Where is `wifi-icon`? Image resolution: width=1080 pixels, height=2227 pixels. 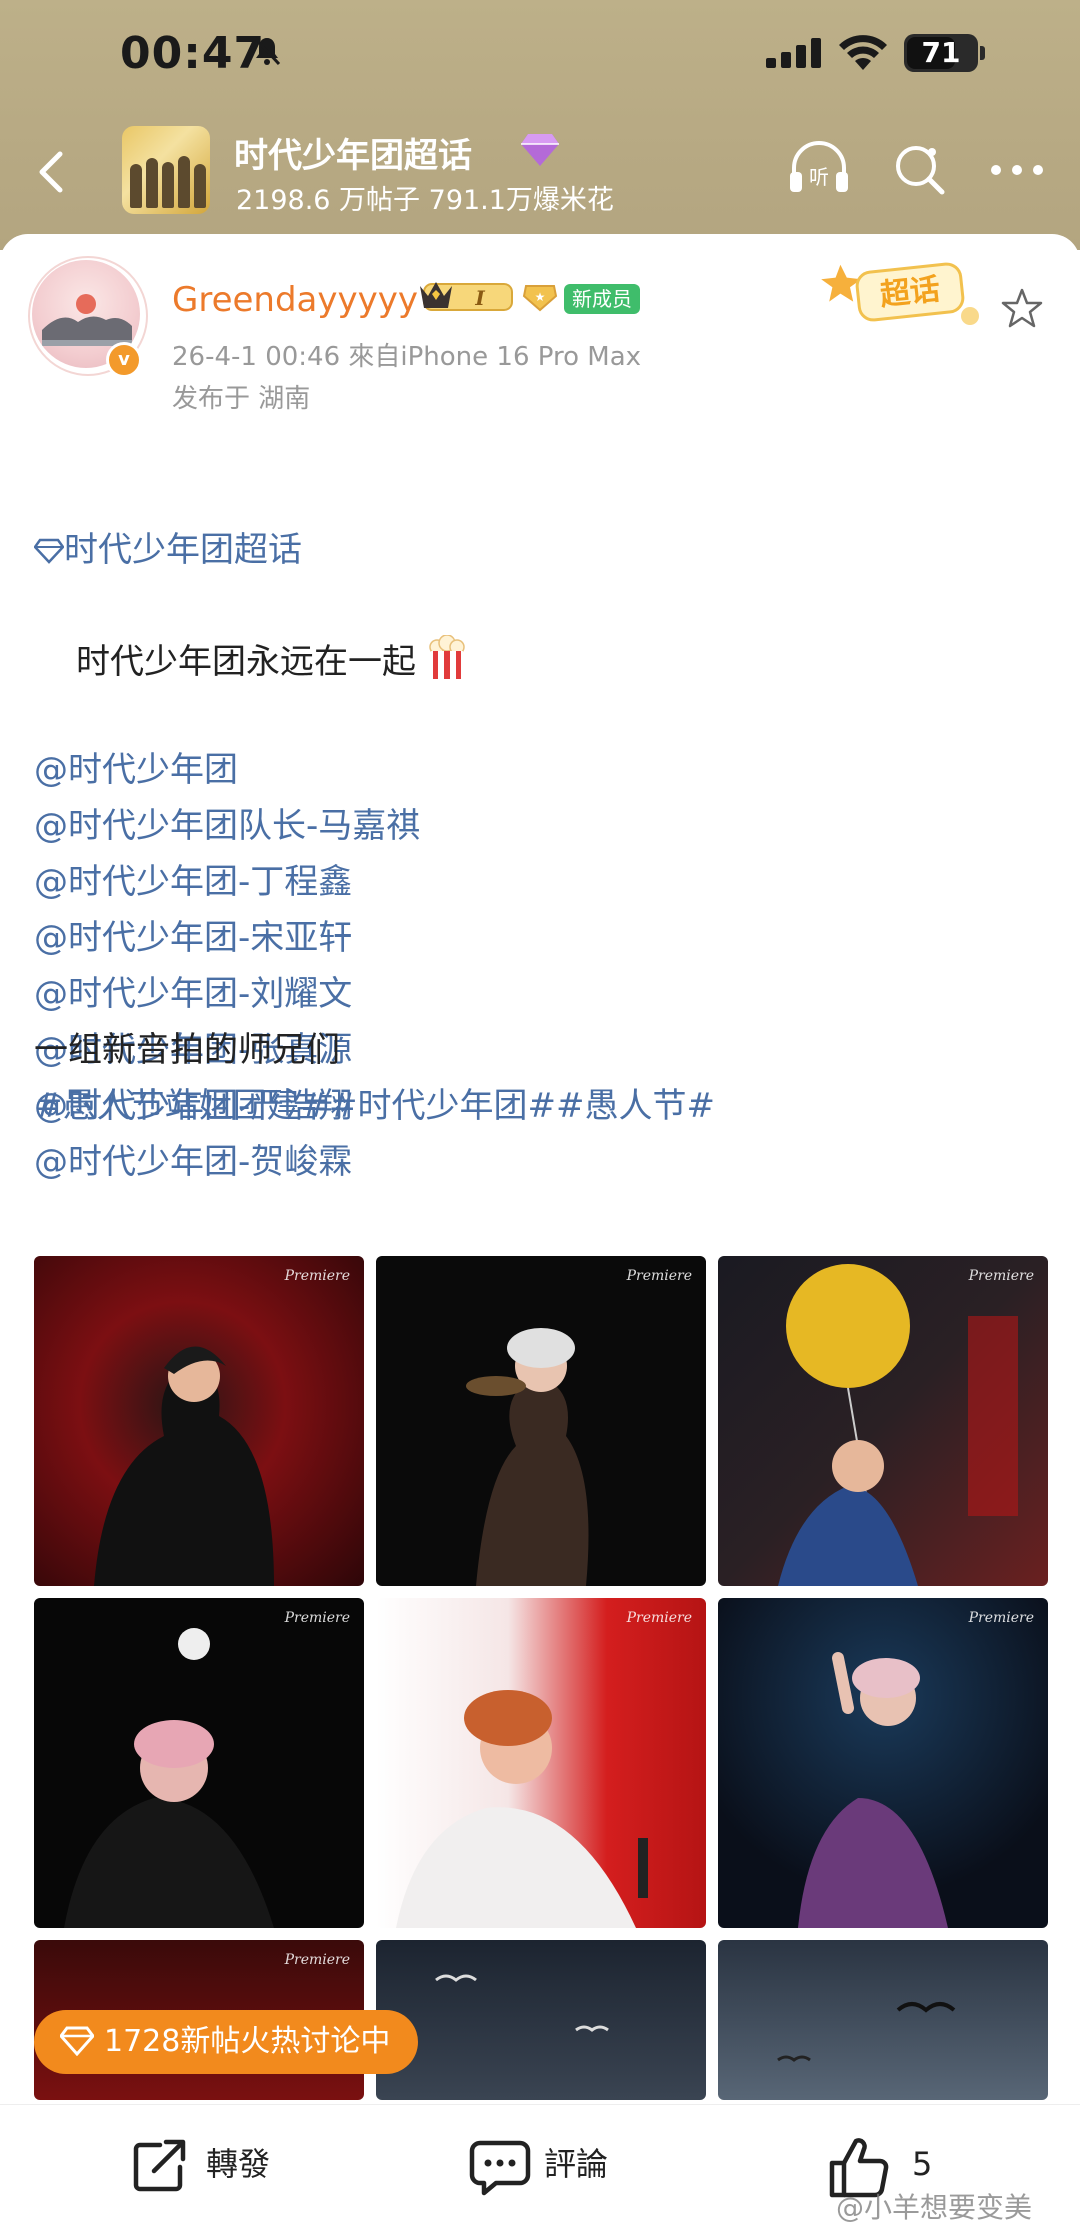 wifi-icon is located at coordinates (863, 52).